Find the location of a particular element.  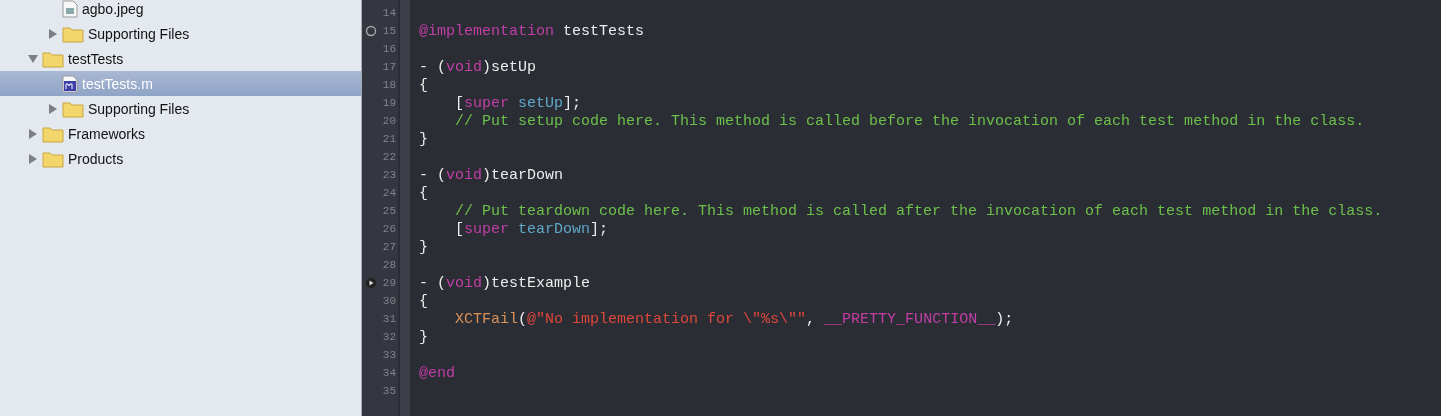

test-circle-icon is located at coordinates (371, 31).